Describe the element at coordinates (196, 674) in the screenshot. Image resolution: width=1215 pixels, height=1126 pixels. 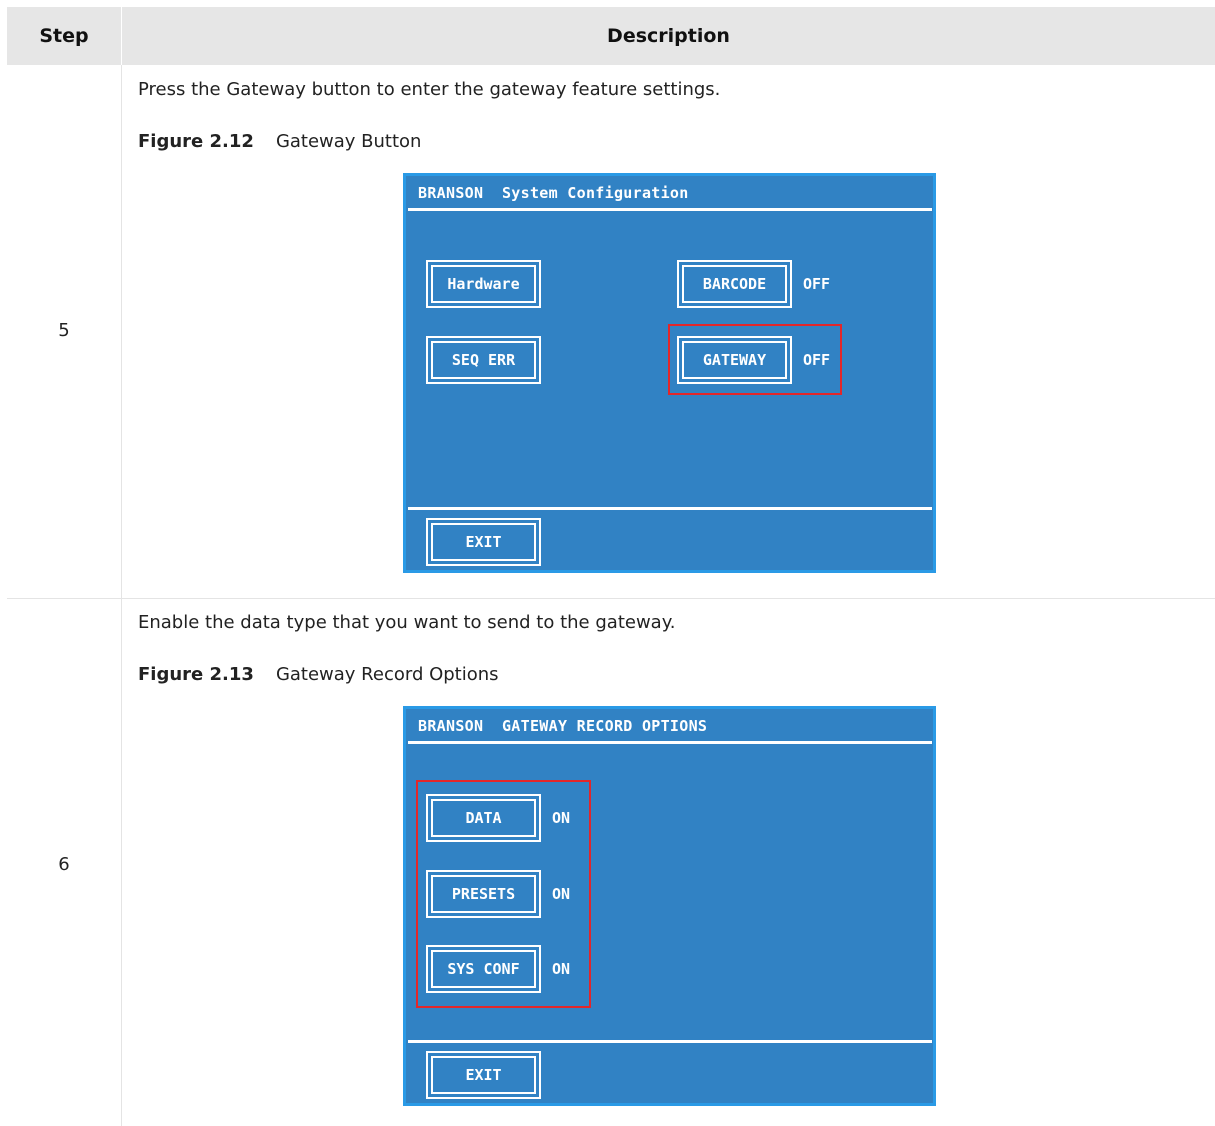
I see `figure-label: Figure 2.13` at that location.